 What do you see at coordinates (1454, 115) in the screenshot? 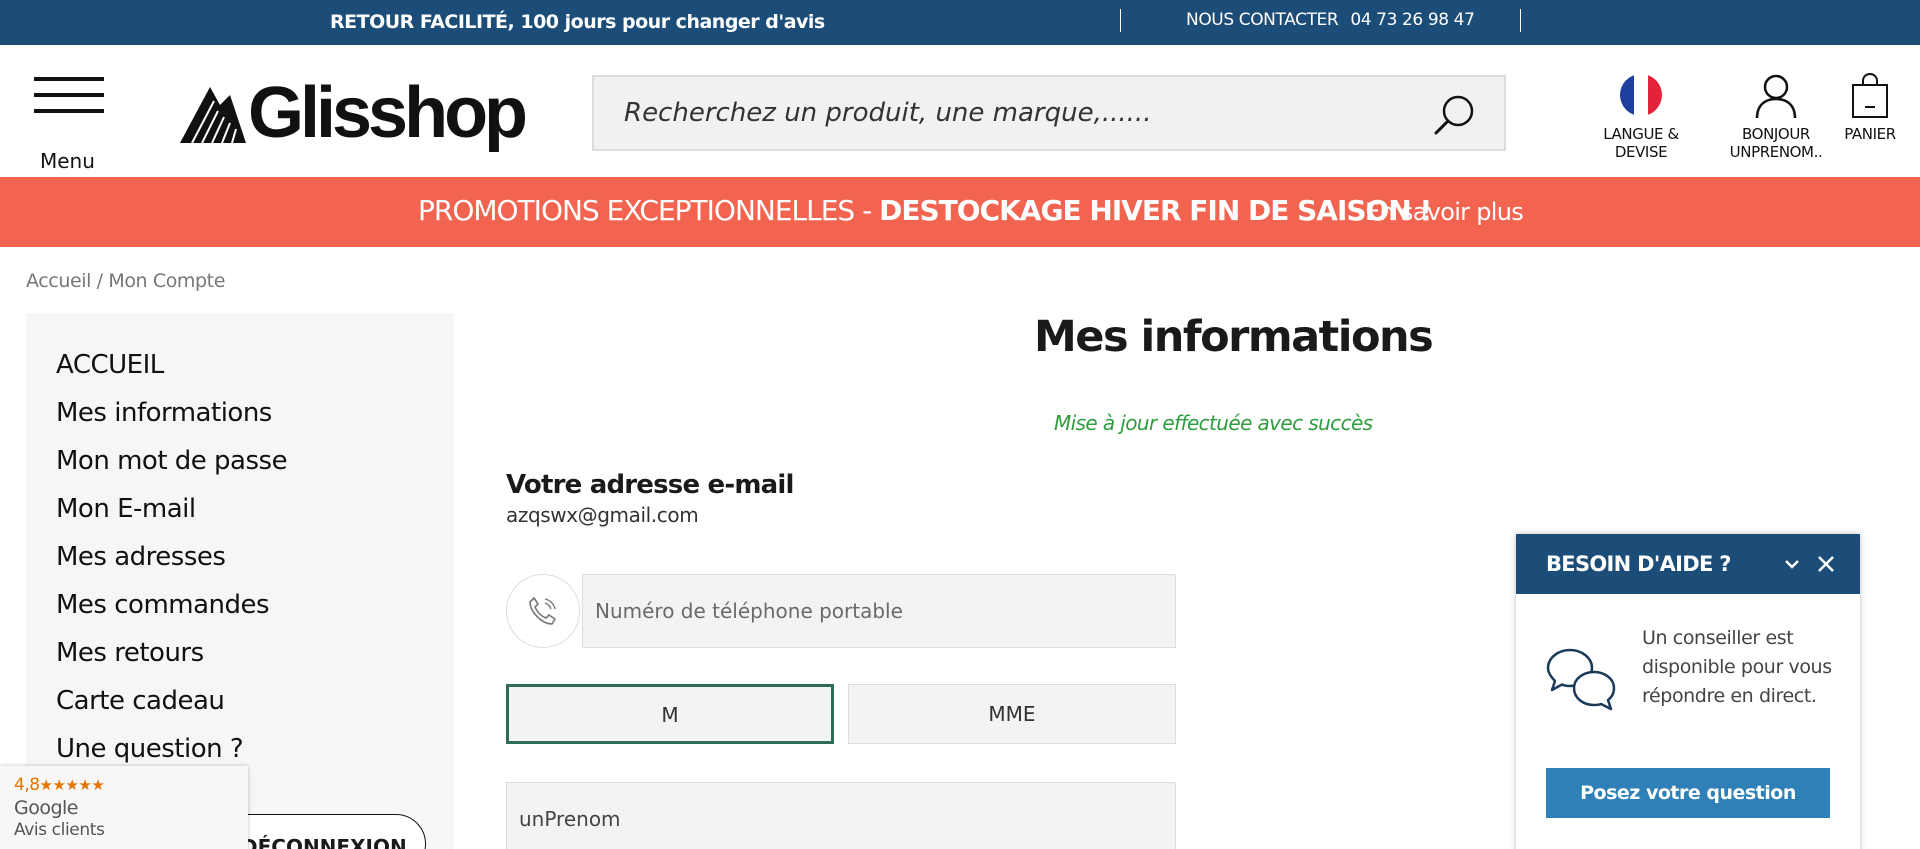
I see `search-icon` at bounding box center [1454, 115].